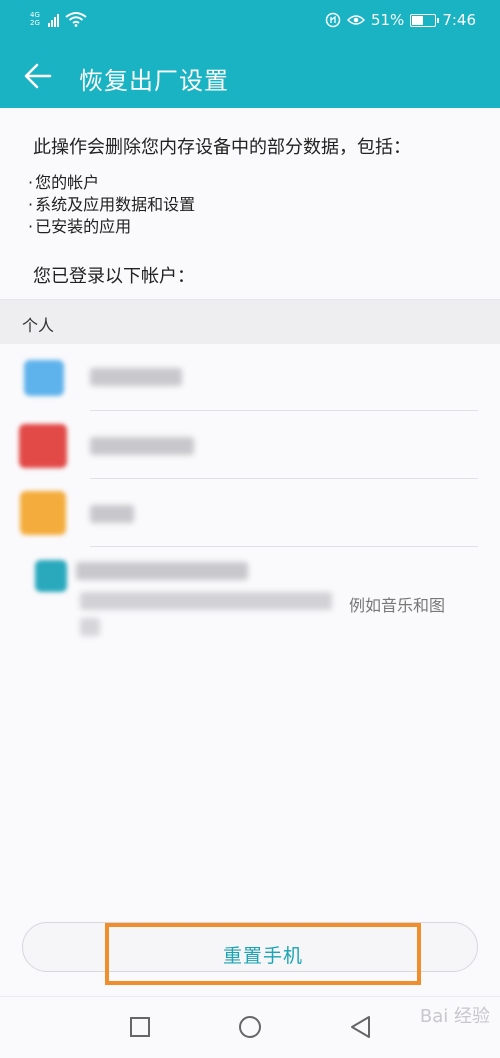  I want to click on app-bar: 恢复出厂设置, so click(250, 75).